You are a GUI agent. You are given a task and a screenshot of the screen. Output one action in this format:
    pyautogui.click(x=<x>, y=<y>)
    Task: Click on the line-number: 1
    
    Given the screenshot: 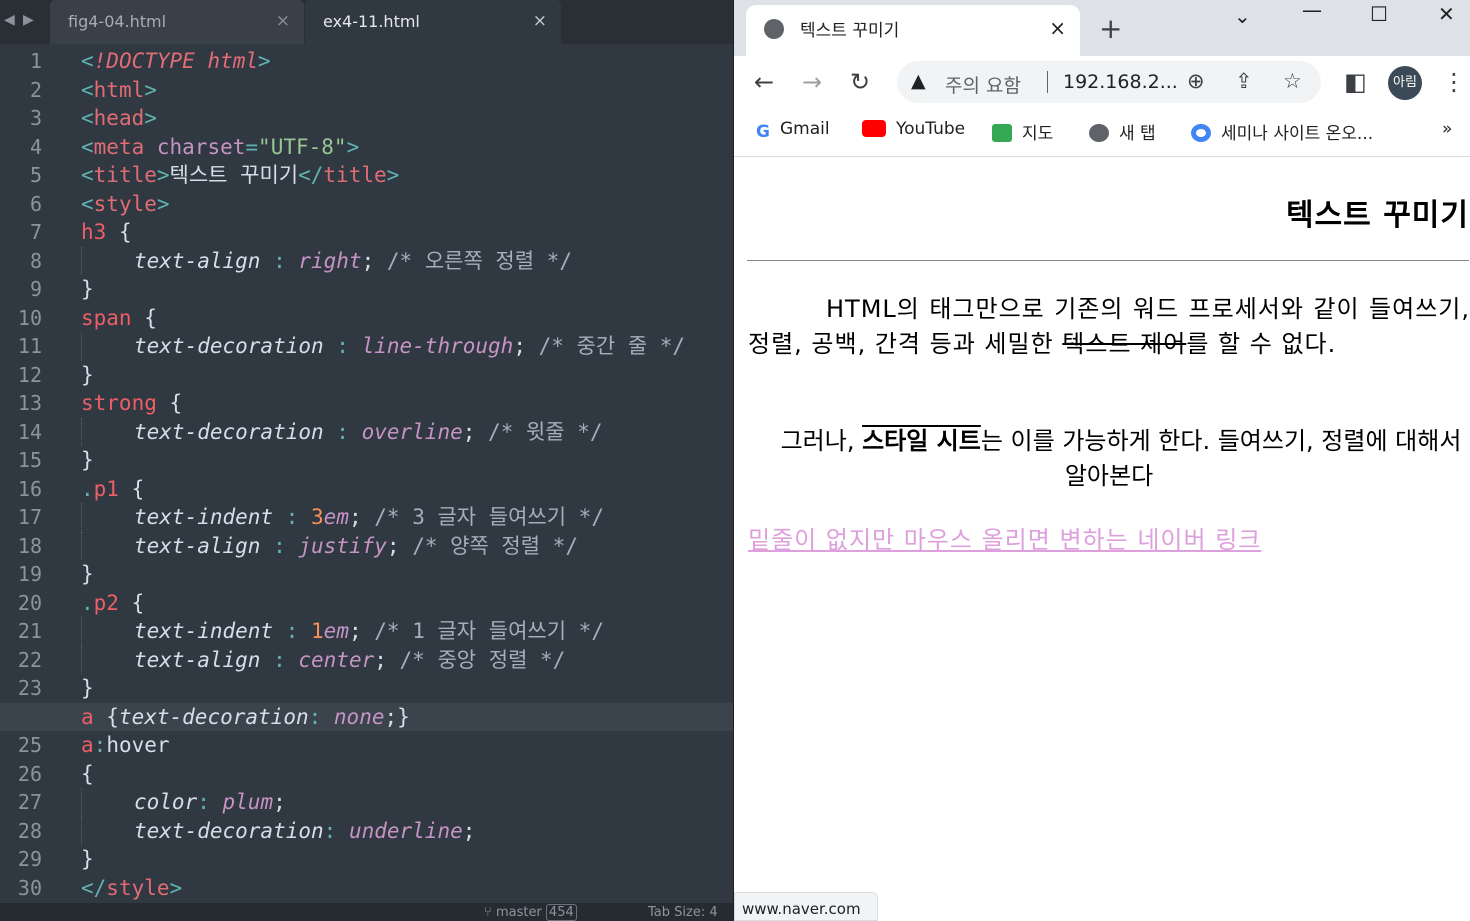 What is the action you would take?
    pyautogui.click(x=35, y=61)
    